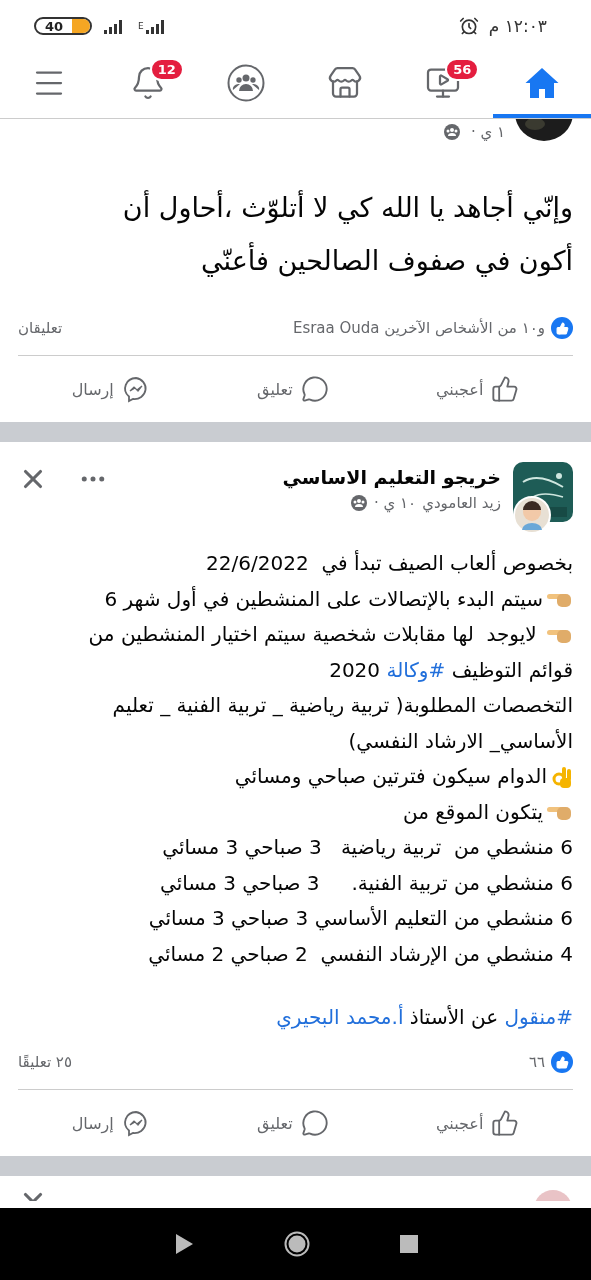 This screenshot has height=1280, width=591. Describe the element at coordinates (340, 1017) in the screenshot. I see `hashtag-link: أ.محمد البحيري` at that location.